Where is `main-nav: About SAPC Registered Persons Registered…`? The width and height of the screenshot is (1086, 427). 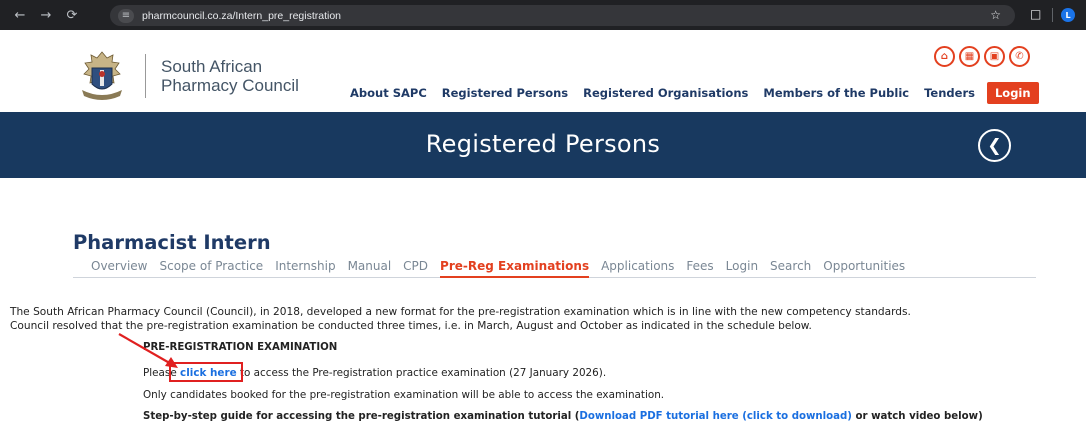 main-nav: About SAPC Registered Persons Registered… is located at coordinates (694, 93).